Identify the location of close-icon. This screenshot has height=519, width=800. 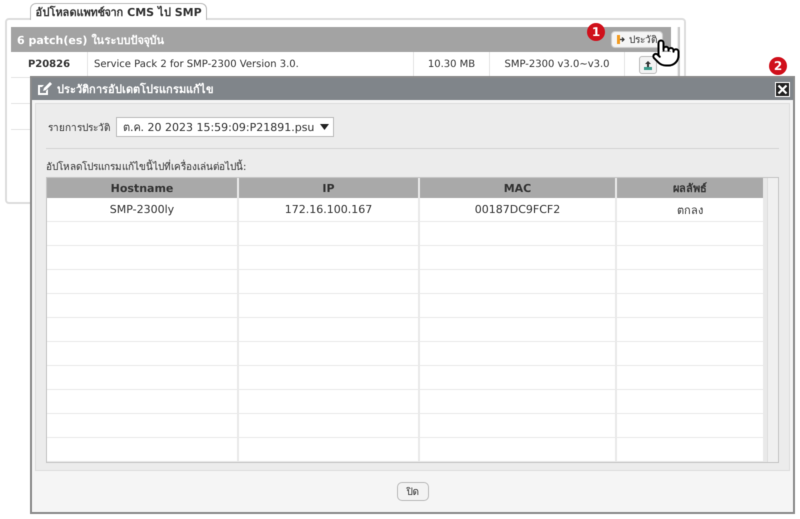
(782, 89).